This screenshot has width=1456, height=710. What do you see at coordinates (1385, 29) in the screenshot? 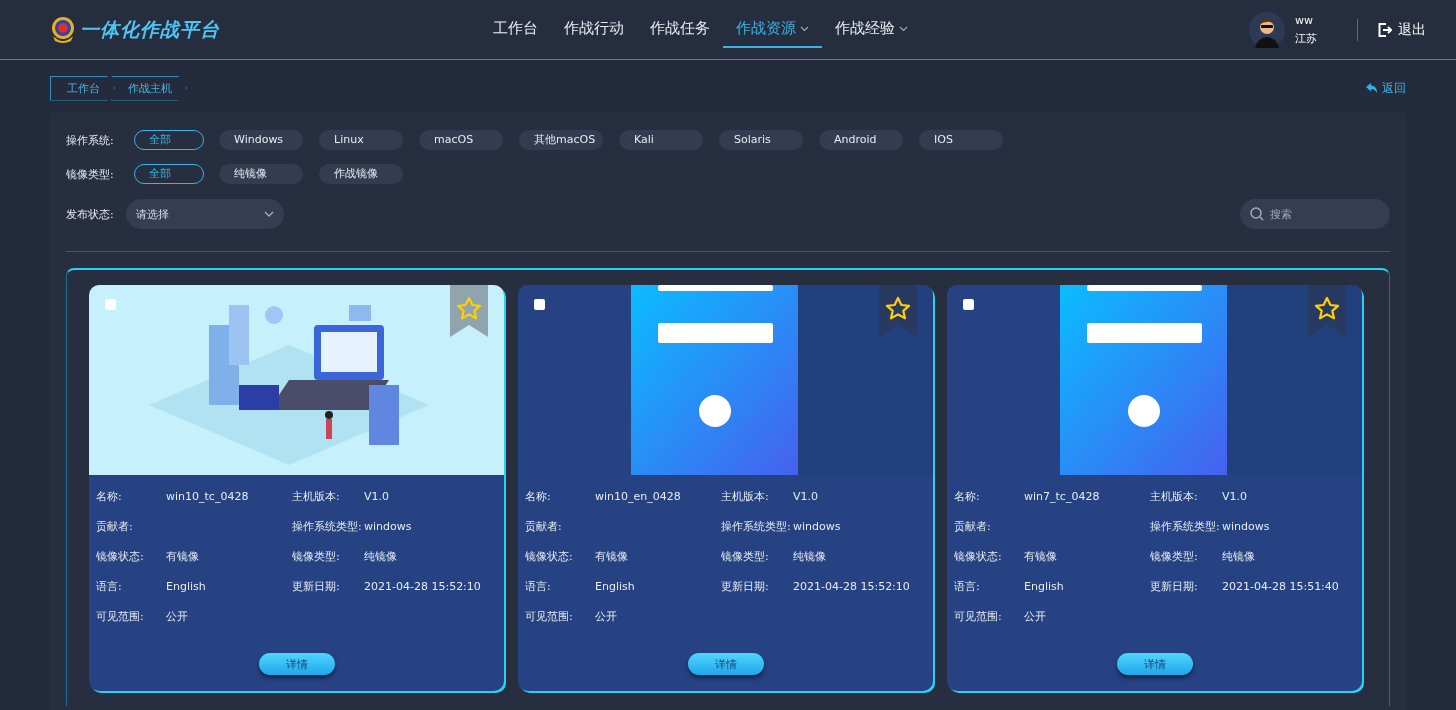
I see `logout-icon` at bounding box center [1385, 29].